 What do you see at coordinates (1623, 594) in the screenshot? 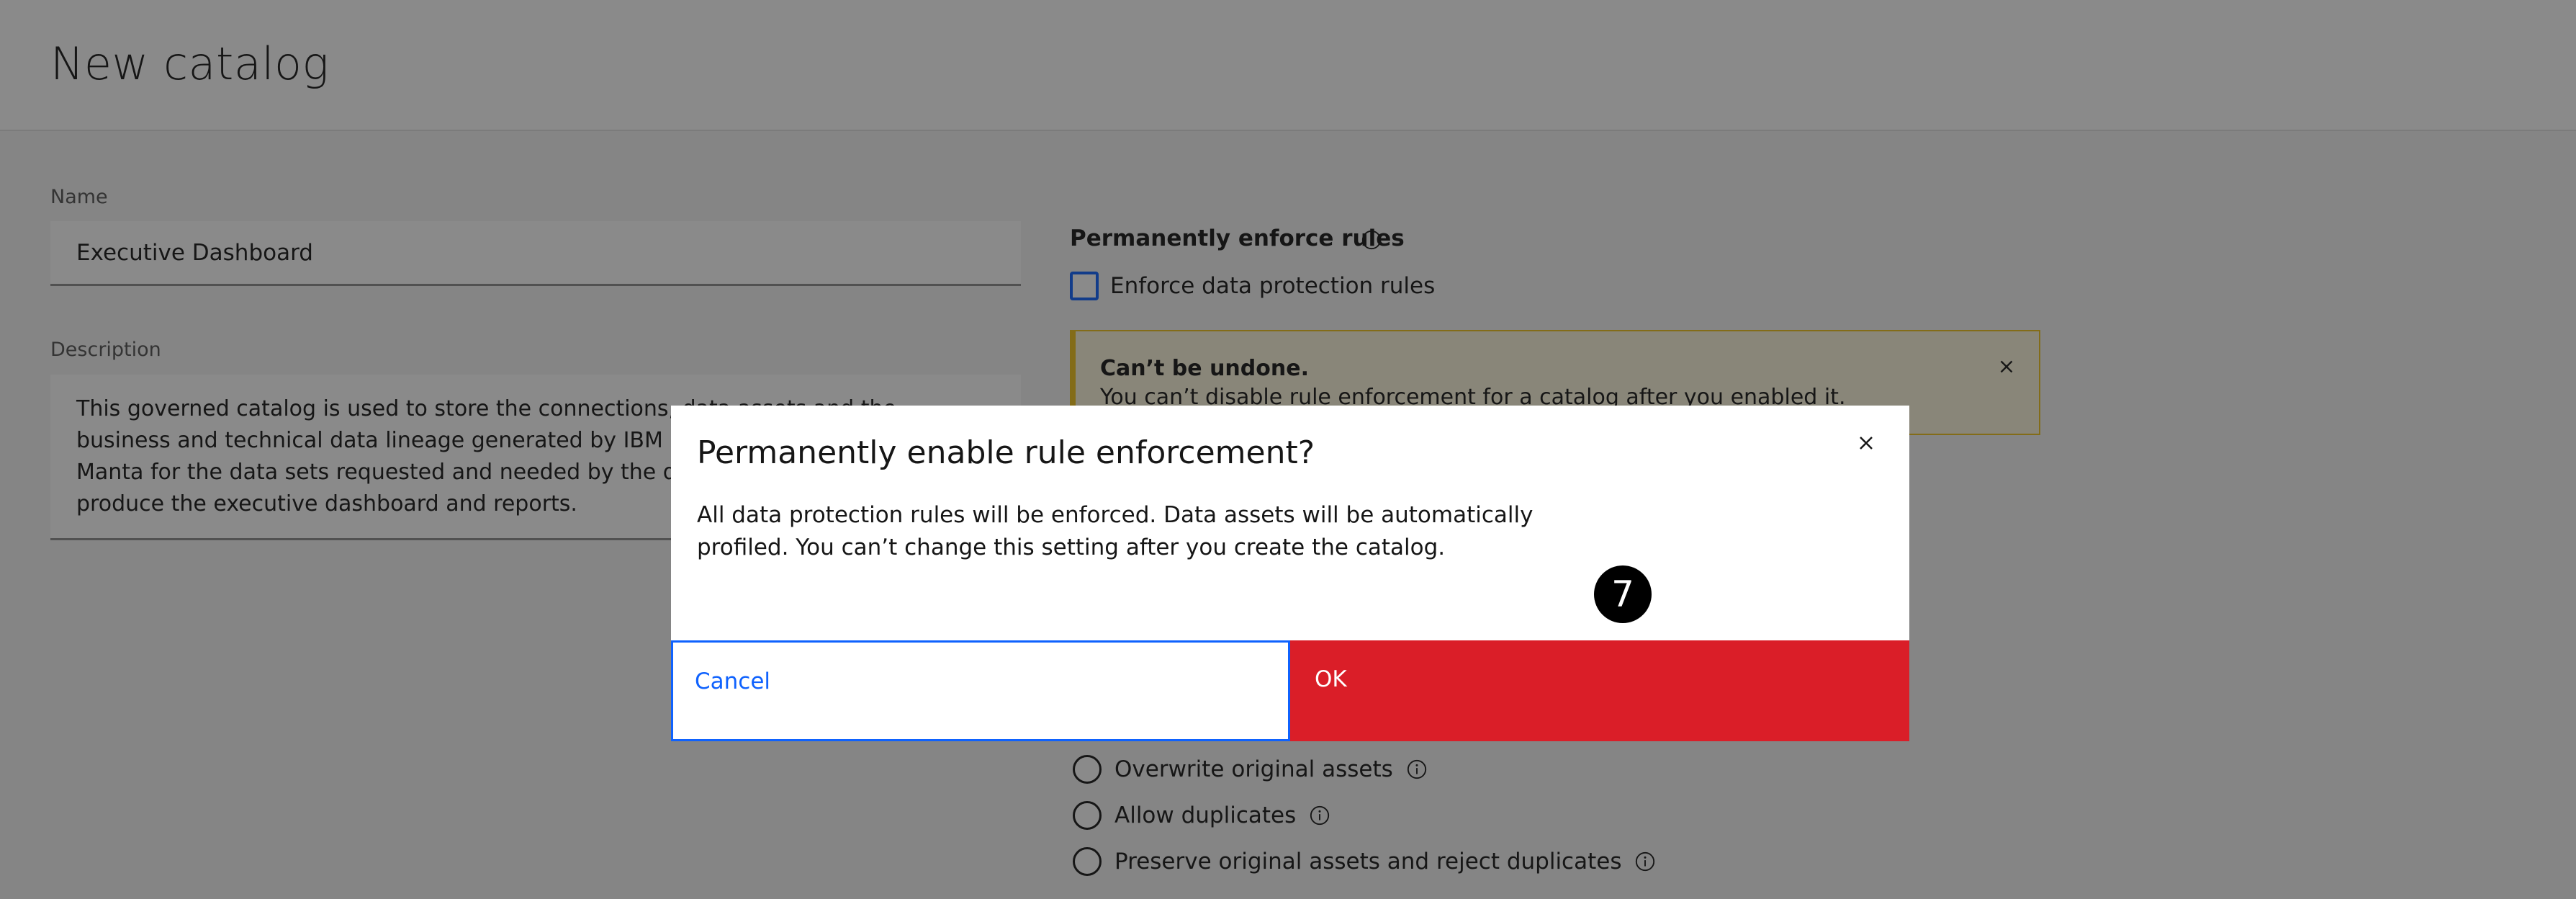
I see `step-badge: 7` at bounding box center [1623, 594].